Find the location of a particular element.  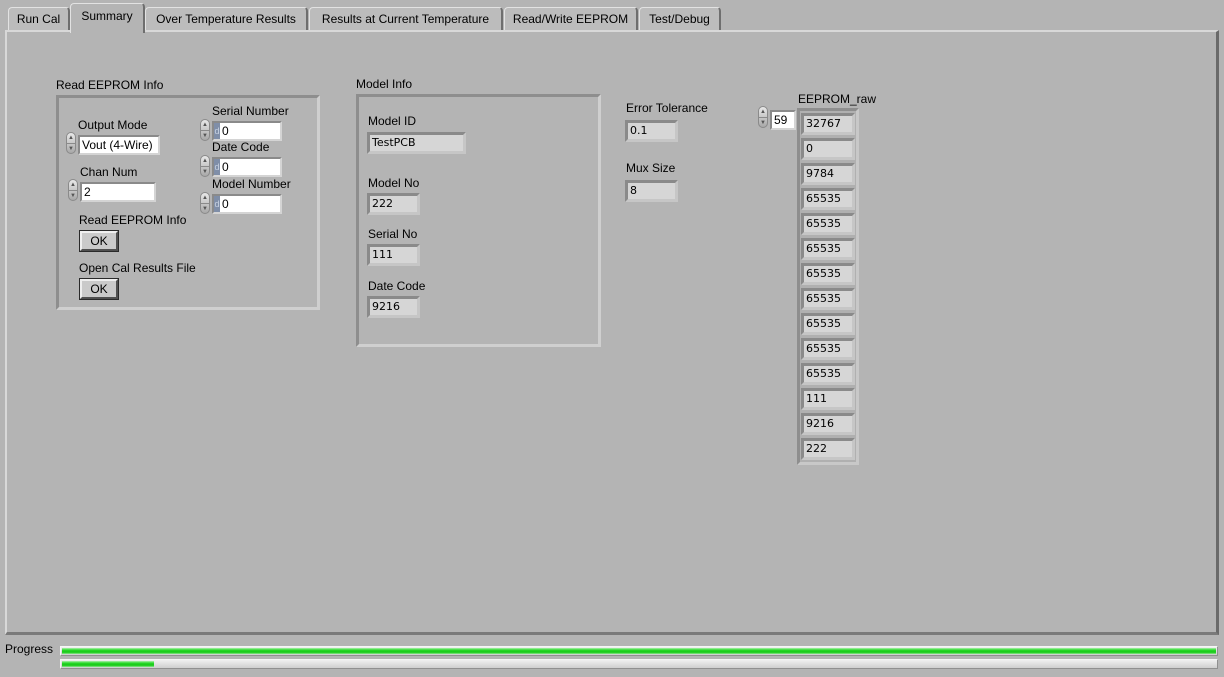

read-eeprom-ok-button: OK is located at coordinates (99, 241).